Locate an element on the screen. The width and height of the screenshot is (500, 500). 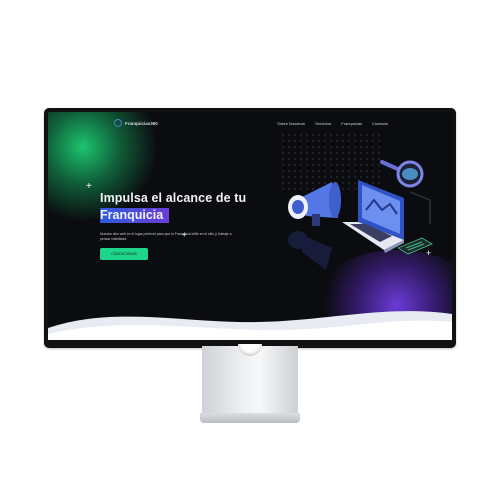
nav-link-franquicias: Franquicias is located at coordinates (351, 123).